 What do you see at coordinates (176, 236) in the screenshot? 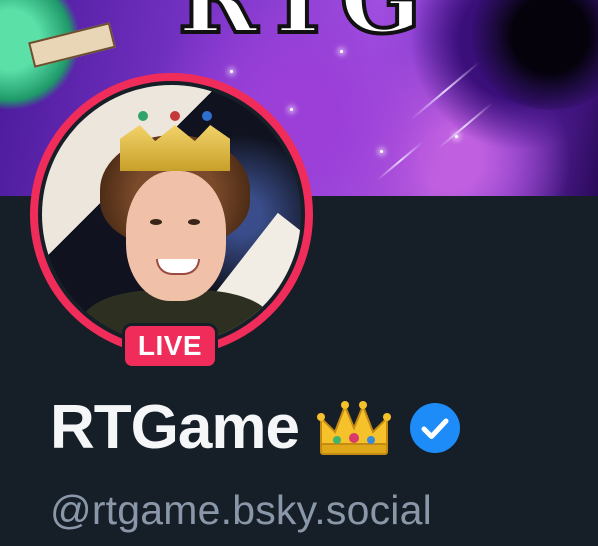
I see `avatar-photo-face` at bounding box center [176, 236].